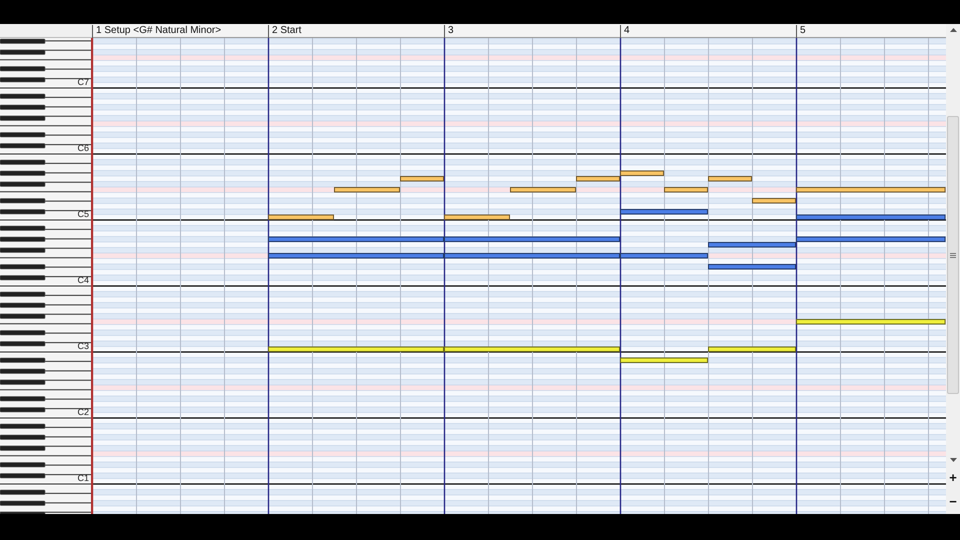 The width and height of the screenshot is (960, 540). What do you see at coordinates (285, 31) in the screenshot?
I see `measure-label: 2 Start` at bounding box center [285, 31].